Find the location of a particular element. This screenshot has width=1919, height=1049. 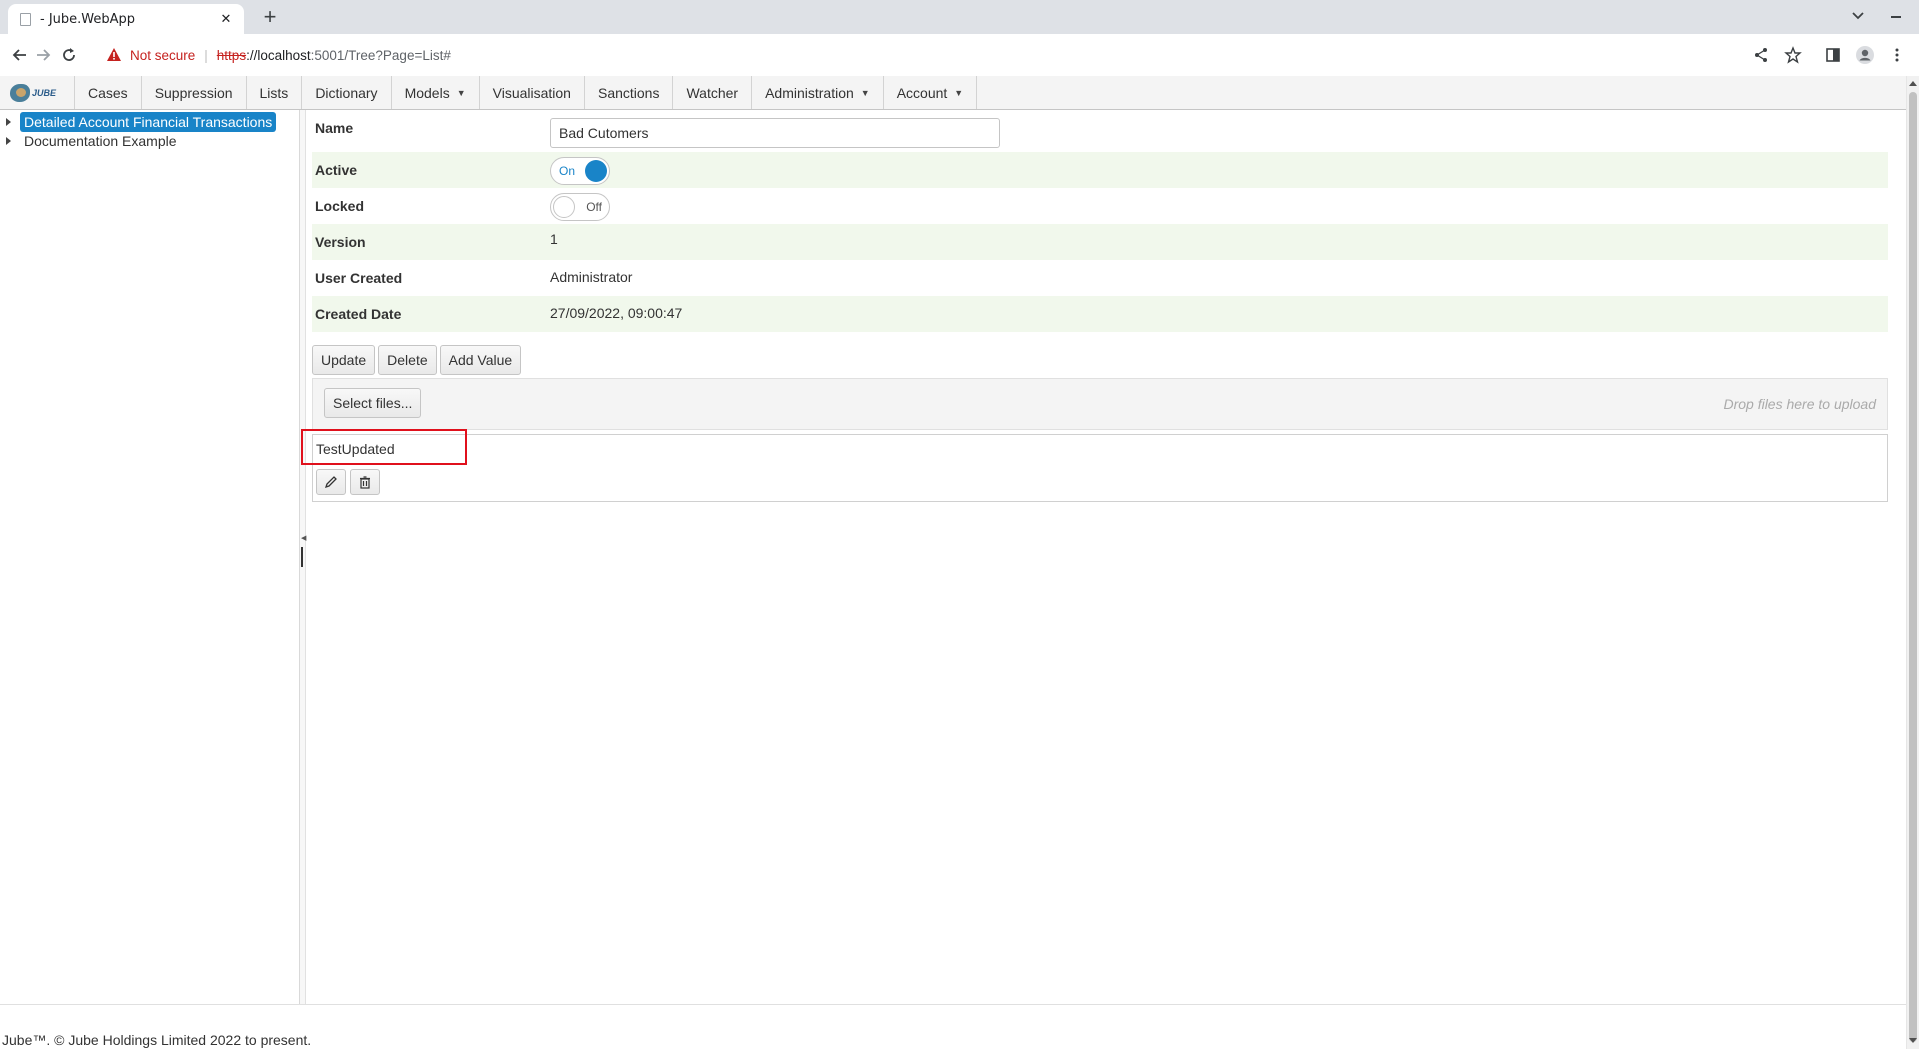

version-value: 1 is located at coordinates (554, 239).